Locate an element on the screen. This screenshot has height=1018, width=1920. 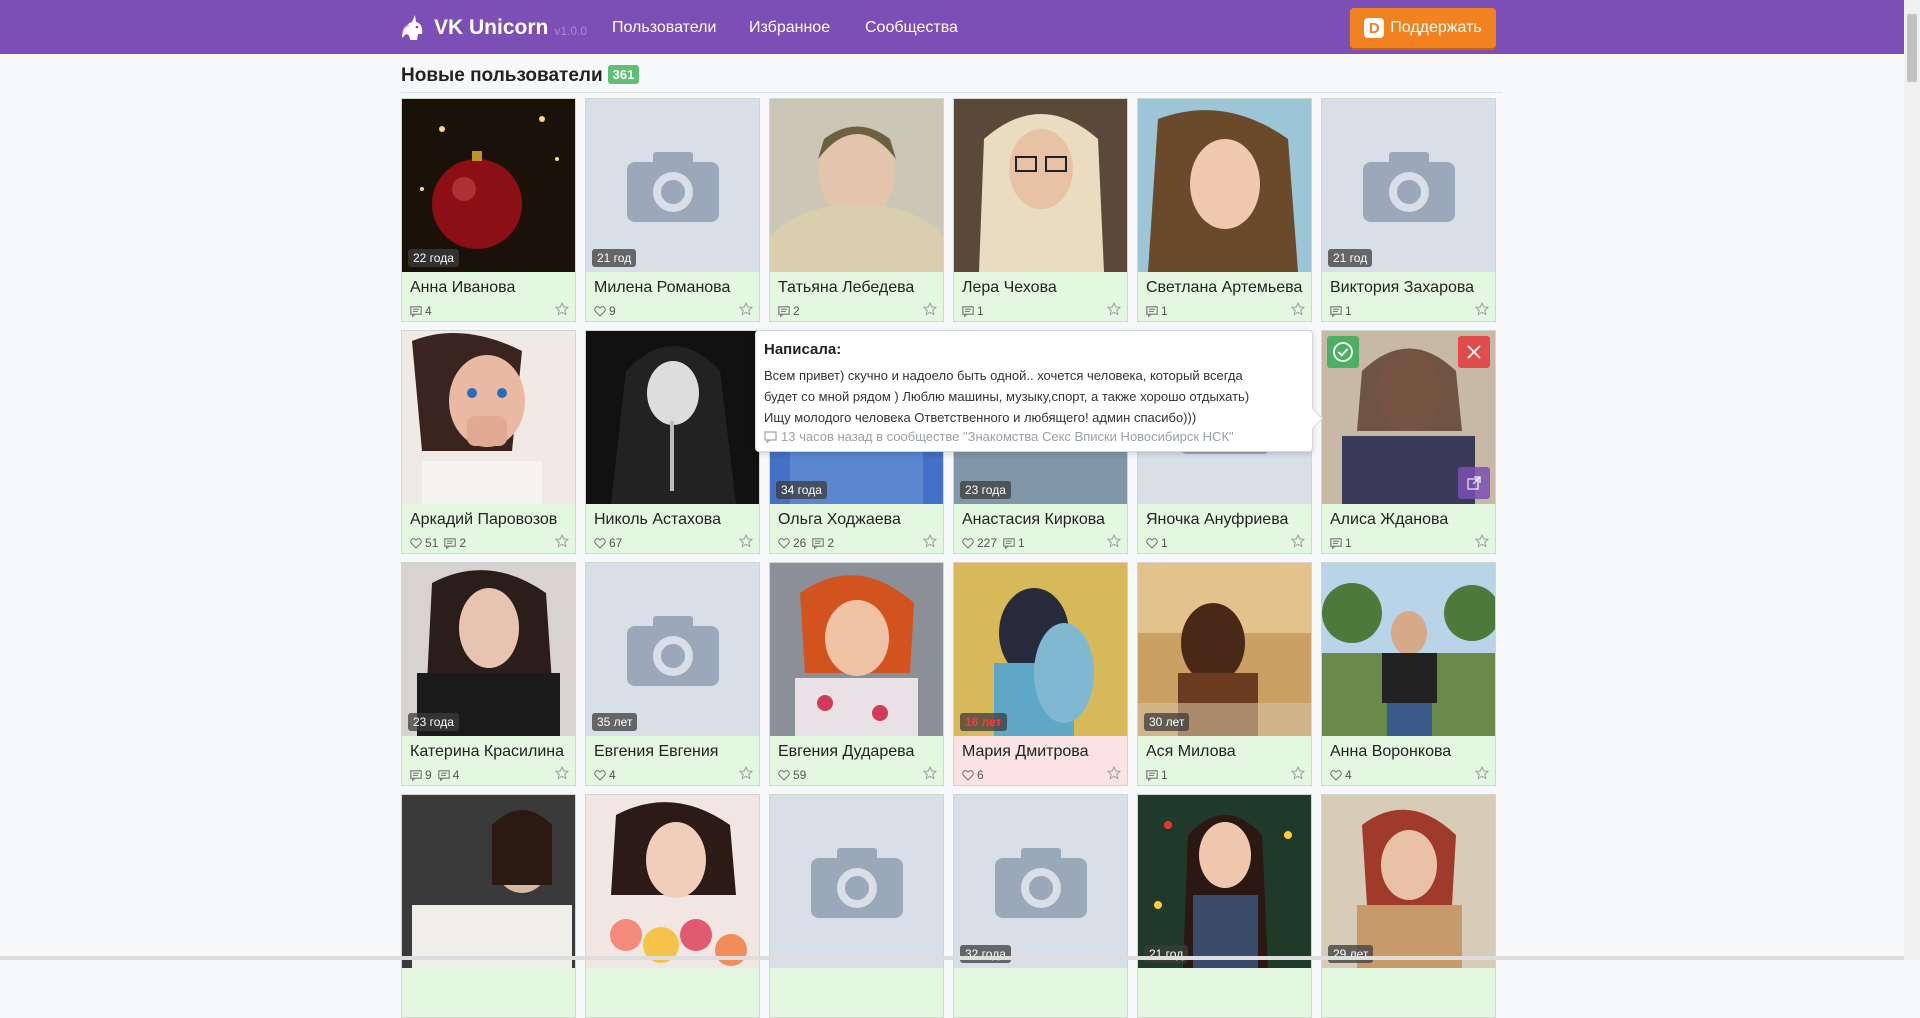
brand-version: v1.0.0 is located at coordinates (571, 31).